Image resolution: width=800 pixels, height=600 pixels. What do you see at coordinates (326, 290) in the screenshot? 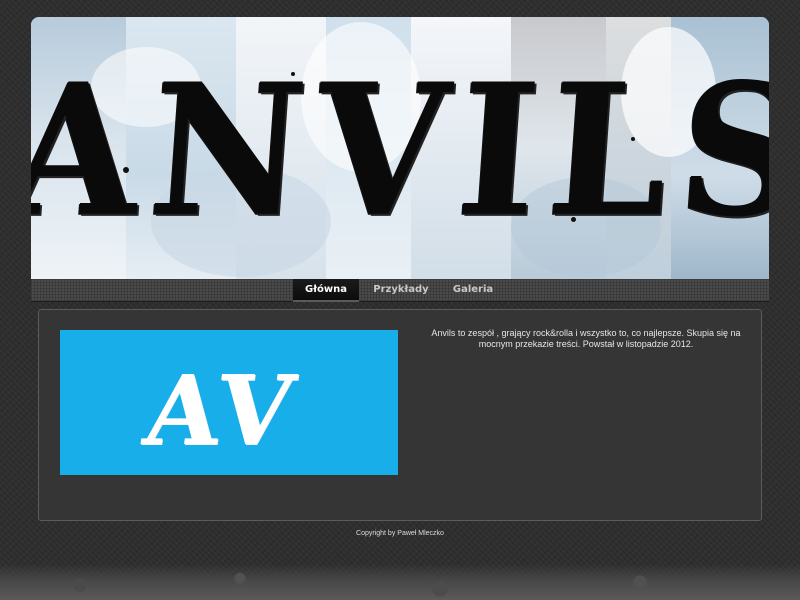
I see `nav-item-glowna: Główna` at bounding box center [326, 290].